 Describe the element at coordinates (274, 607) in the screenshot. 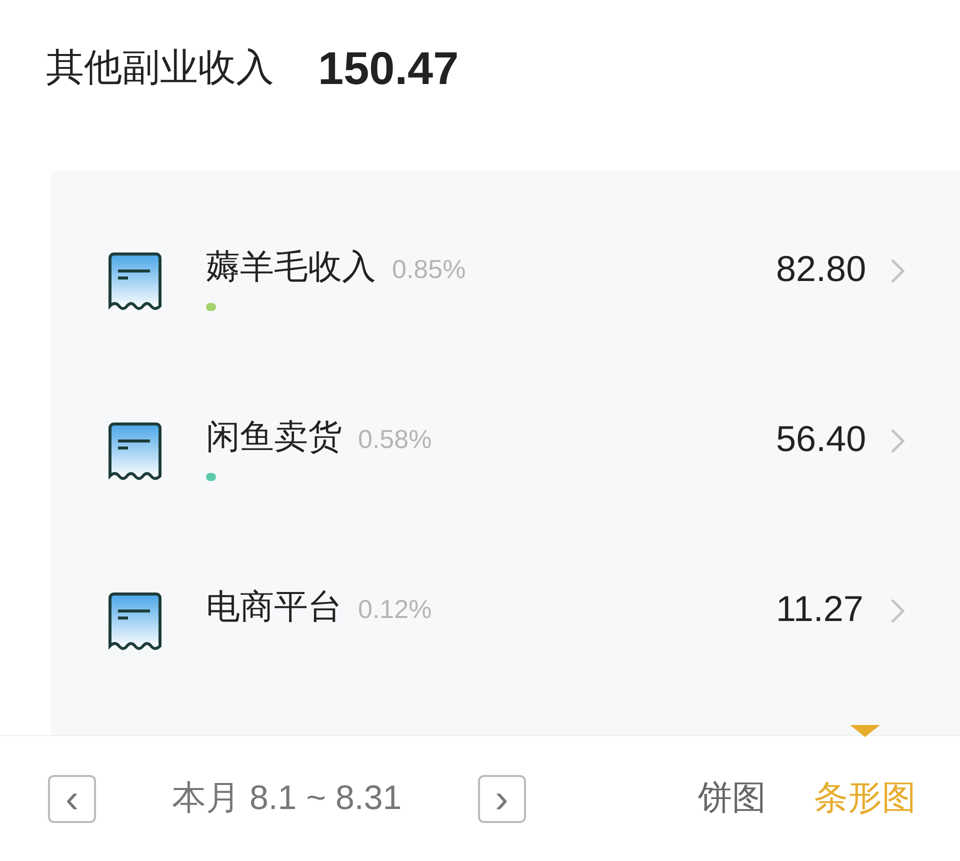

I see `item-name: 电商平台` at that location.